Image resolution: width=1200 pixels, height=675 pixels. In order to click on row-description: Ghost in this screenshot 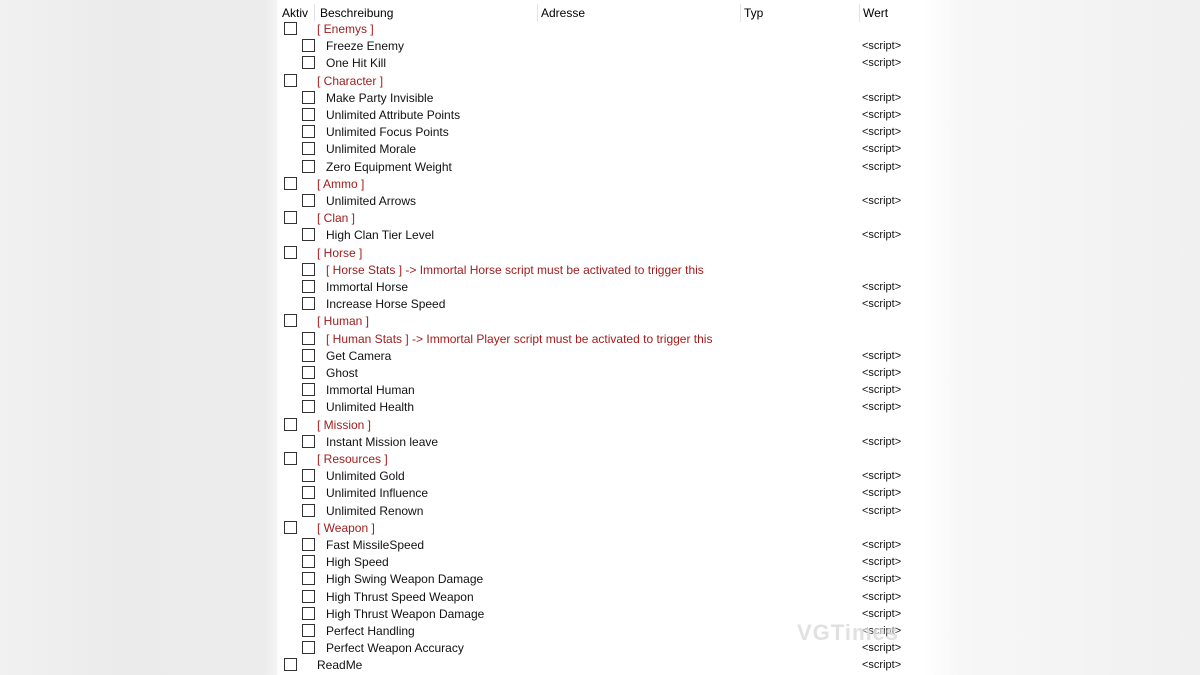, I will do `click(342, 373)`.